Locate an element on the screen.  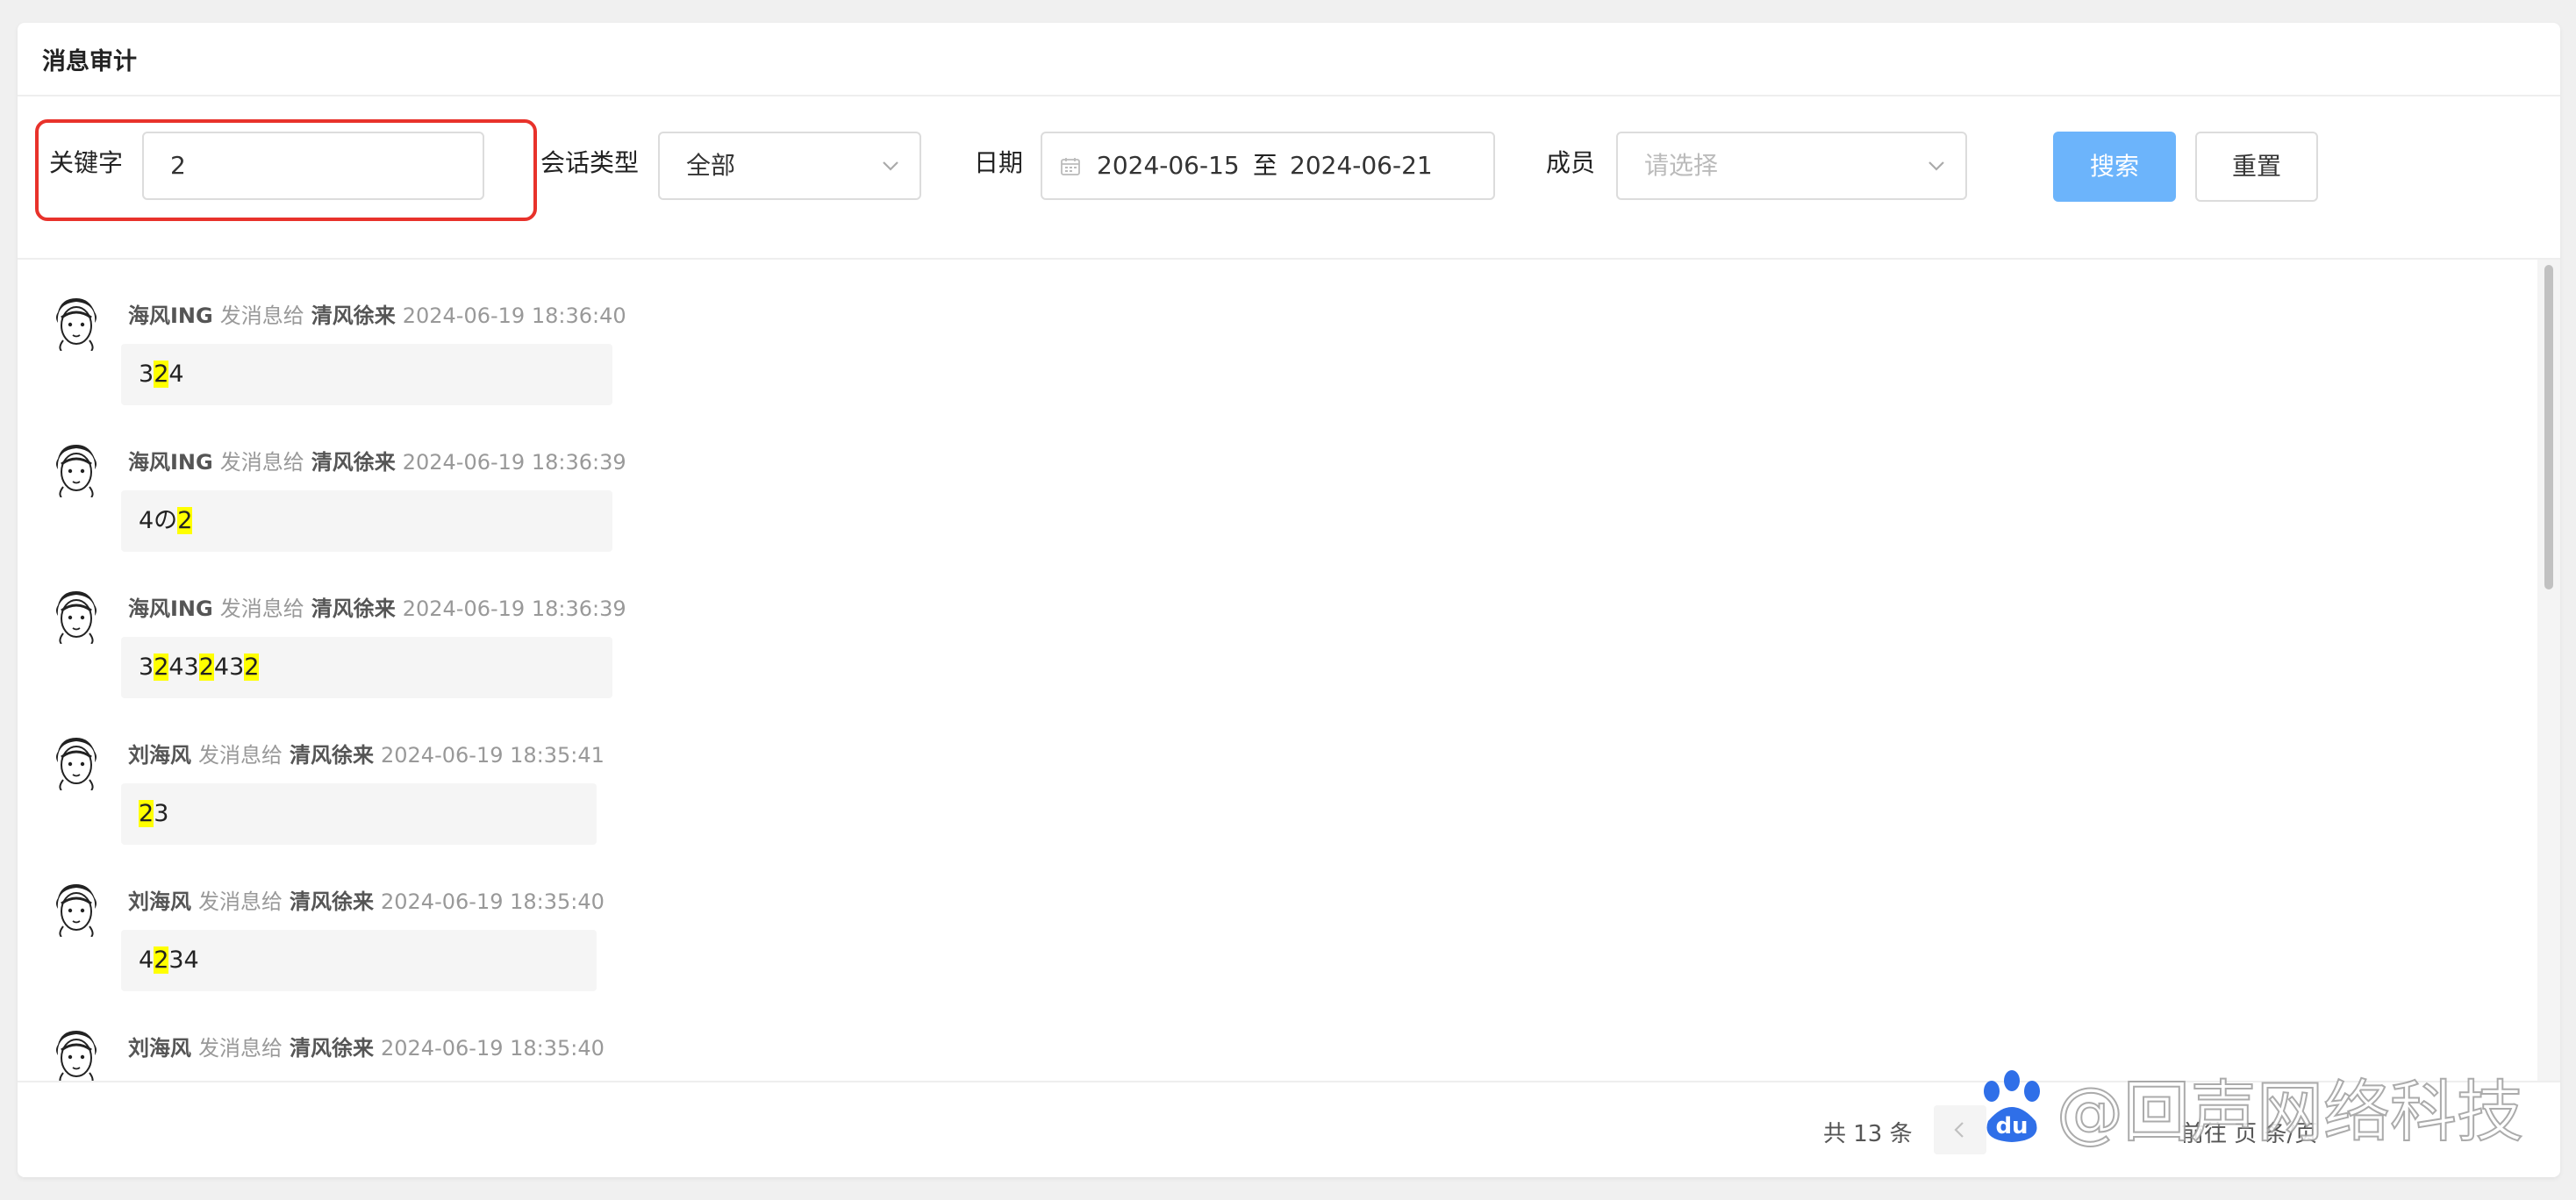
message-time: 2024-06-19 18:35:41 is located at coordinates (493, 755).